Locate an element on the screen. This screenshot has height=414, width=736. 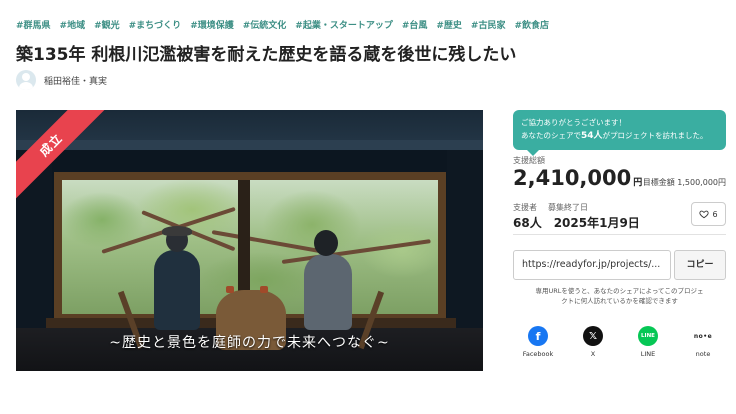
share-label: X is located at coordinates (593, 354).